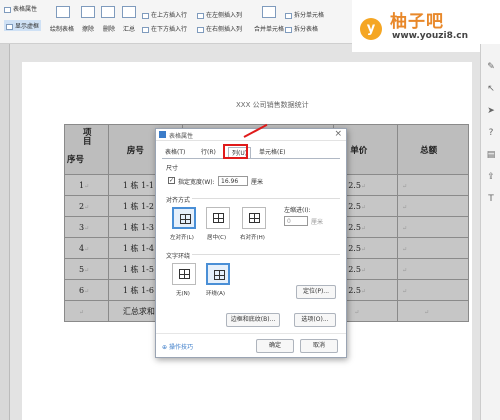  I want to click on share-icon: ⇪, so click(491, 177).